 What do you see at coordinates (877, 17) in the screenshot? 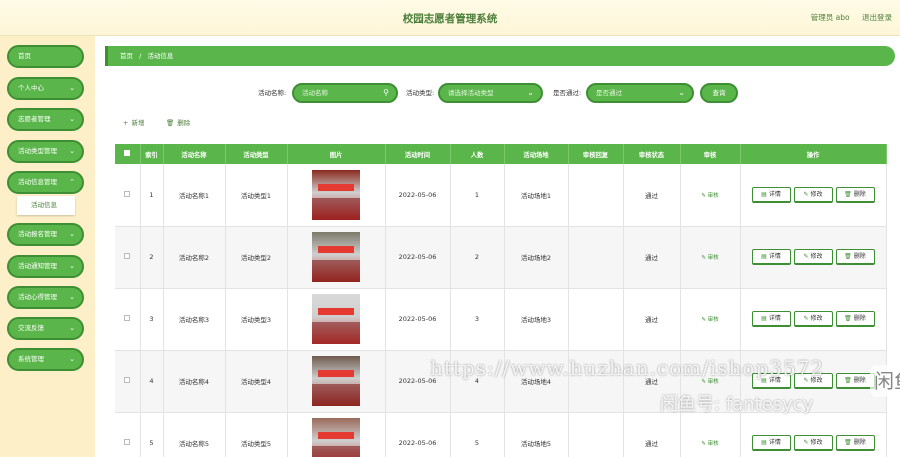
I see `logout-link: 退出登录` at bounding box center [877, 17].